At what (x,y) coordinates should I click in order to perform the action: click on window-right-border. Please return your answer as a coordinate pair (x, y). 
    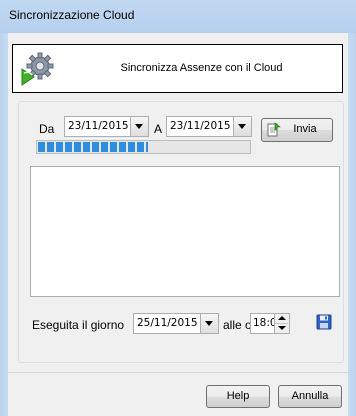
    Looking at the image, I should click on (352, 224).